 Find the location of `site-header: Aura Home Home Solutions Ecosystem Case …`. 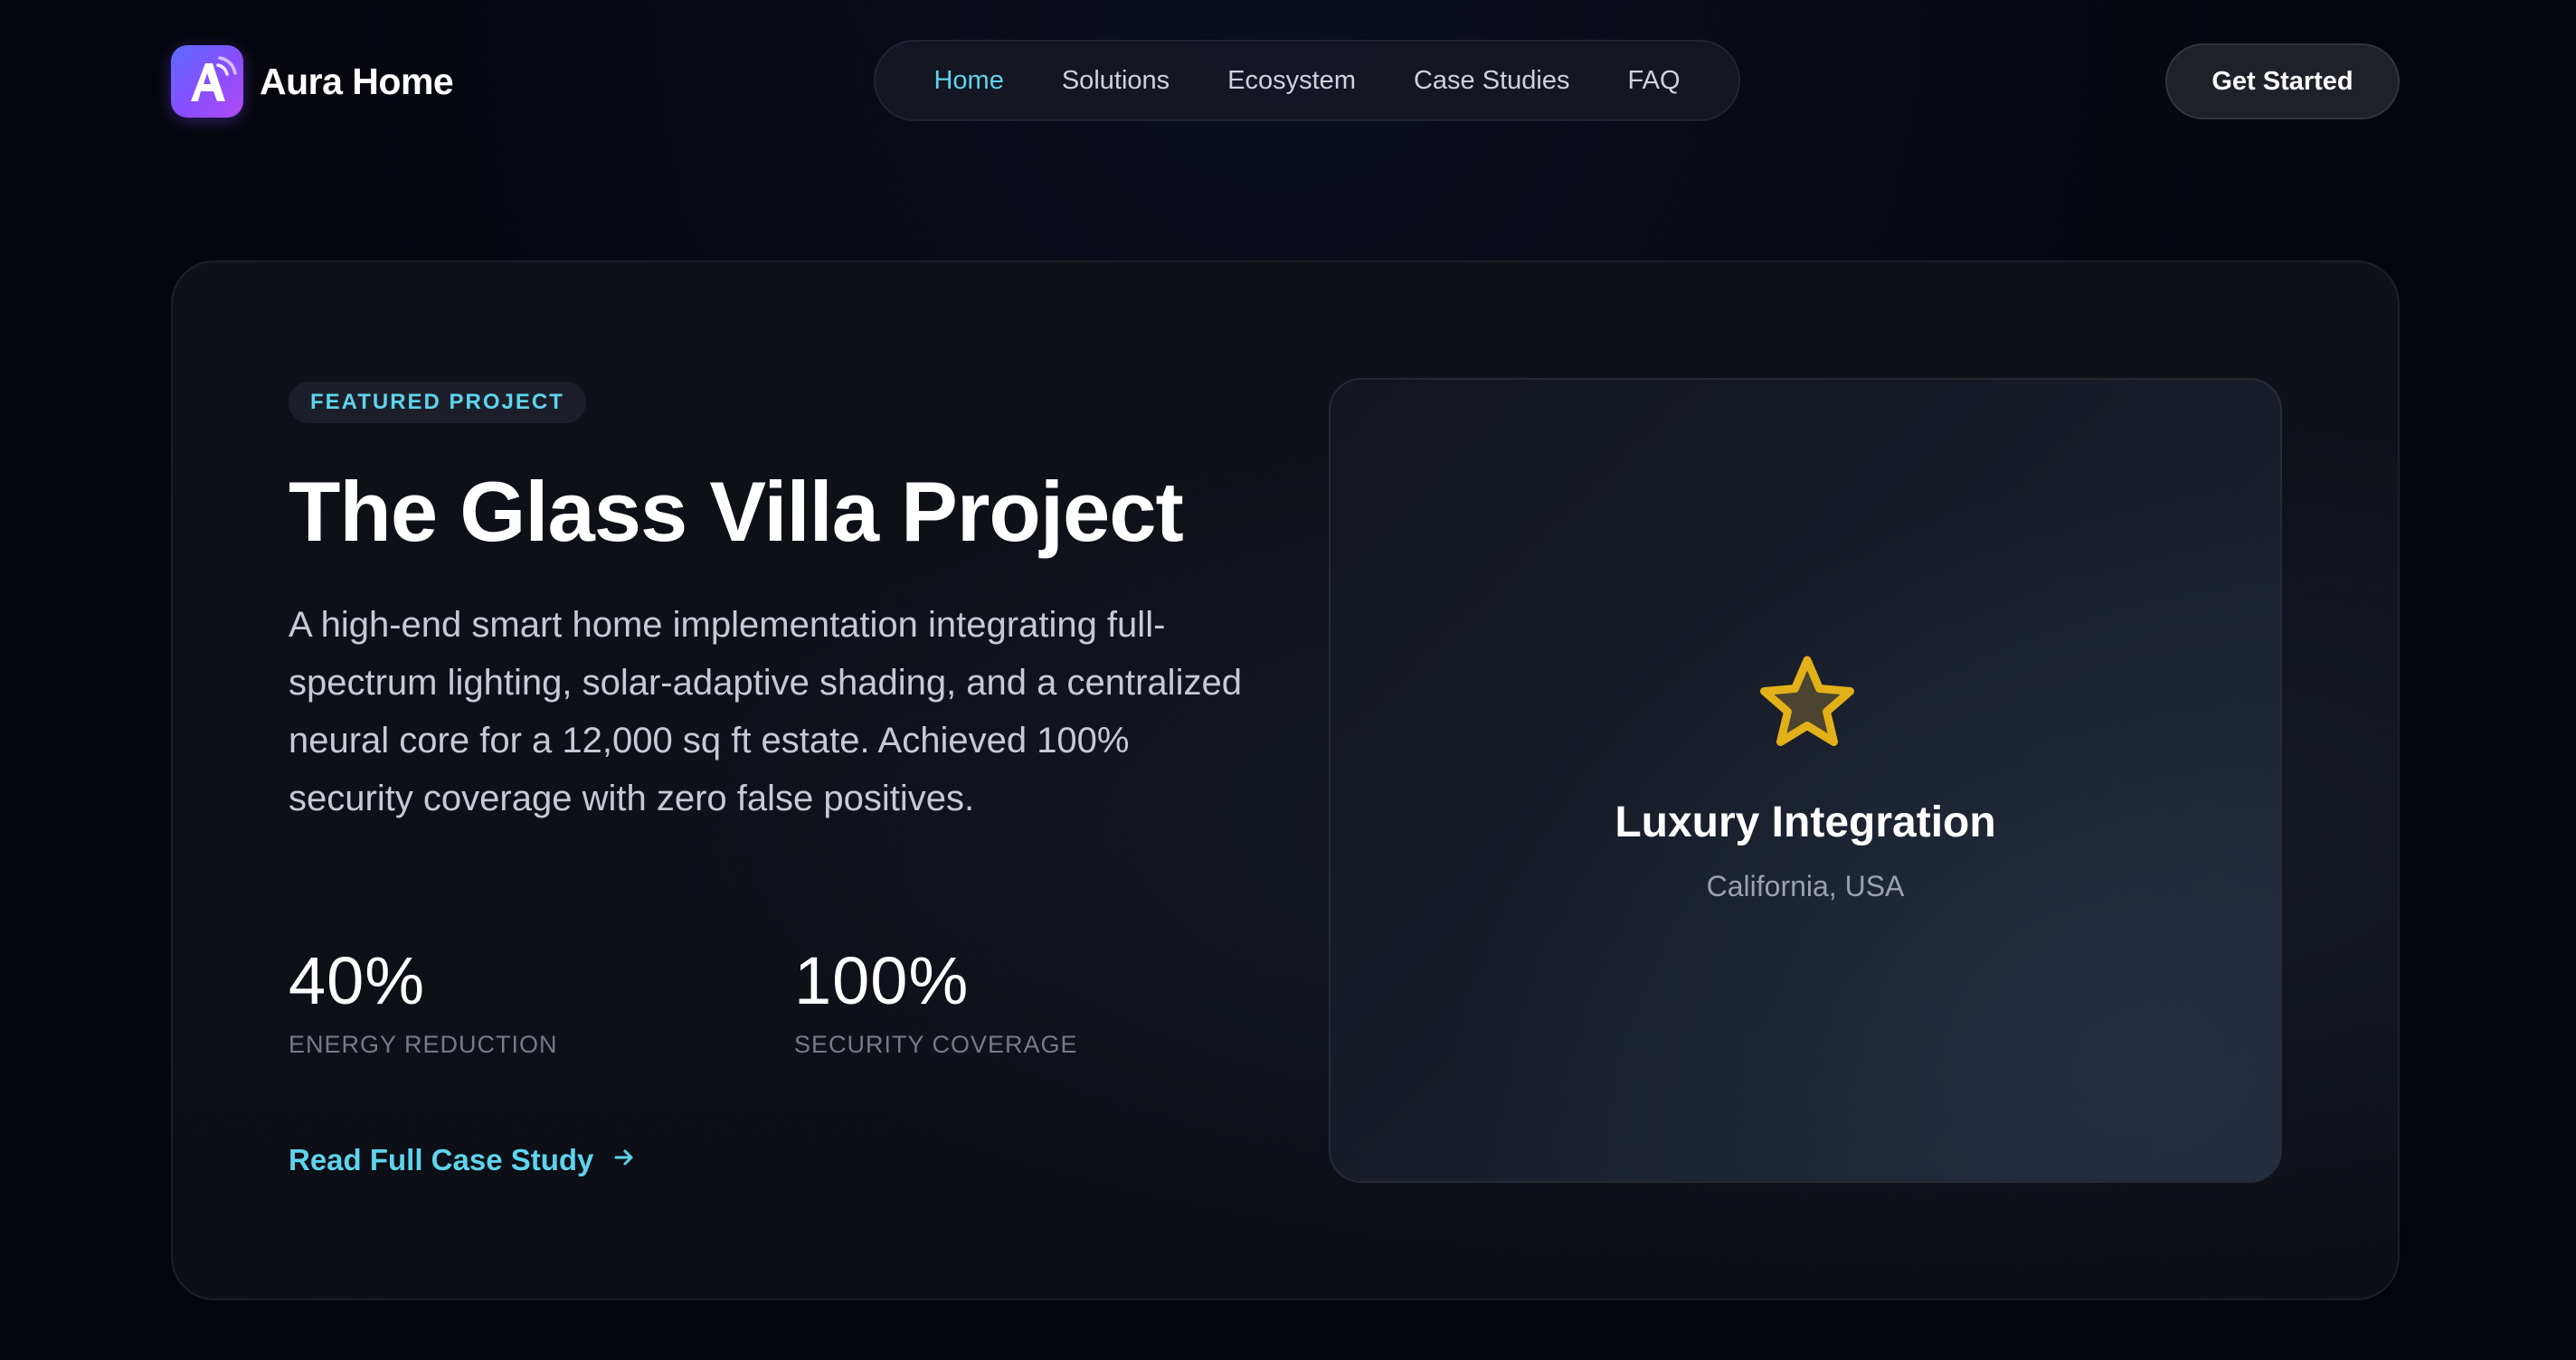

site-header: Aura Home Home Solutions Ecosystem Case … is located at coordinates (1288, 82).